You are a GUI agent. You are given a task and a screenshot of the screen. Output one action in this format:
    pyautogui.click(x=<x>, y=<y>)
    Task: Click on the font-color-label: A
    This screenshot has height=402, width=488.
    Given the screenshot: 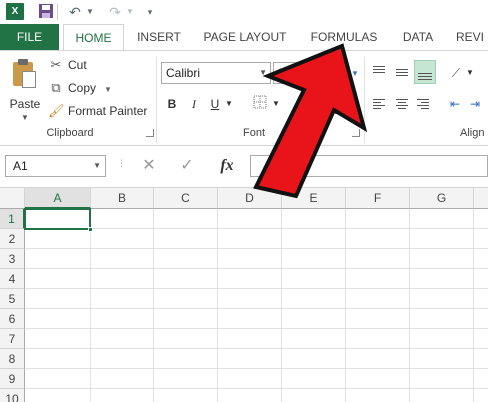 What is the action you would take?
    pyautogui.click(x=338, y=105)
    